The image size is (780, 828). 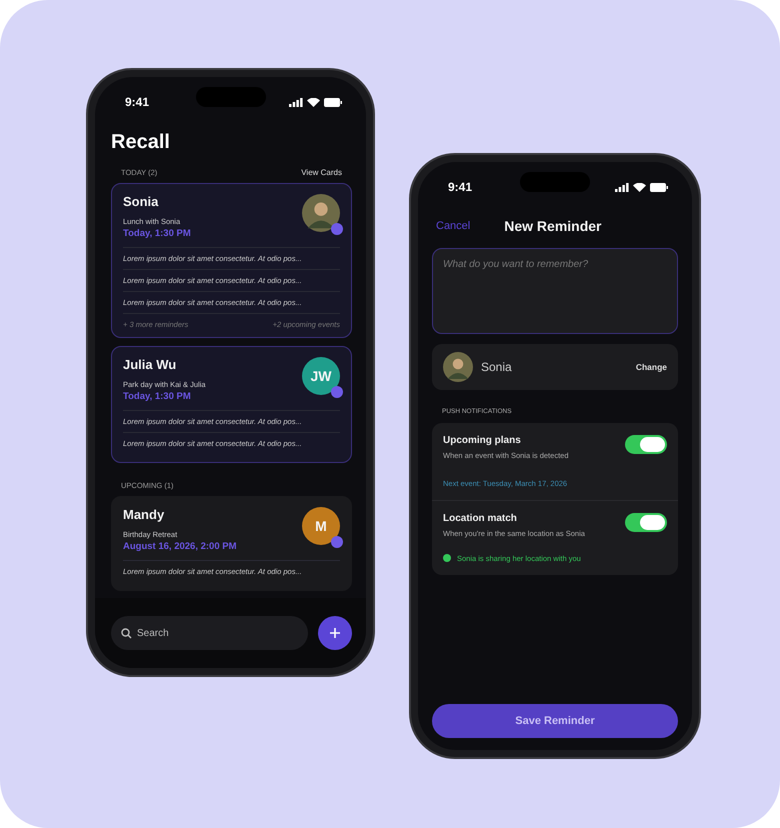 What do you see at coordinates (480, 518) in the screenshot?
I see `setting-title: Location match` at bounding box center [480, 518].